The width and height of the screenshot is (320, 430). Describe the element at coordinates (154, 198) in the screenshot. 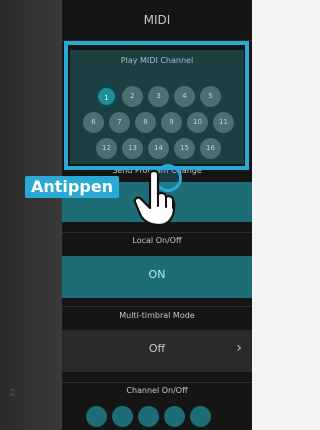

I see `pointing-hand-icon` at that location.